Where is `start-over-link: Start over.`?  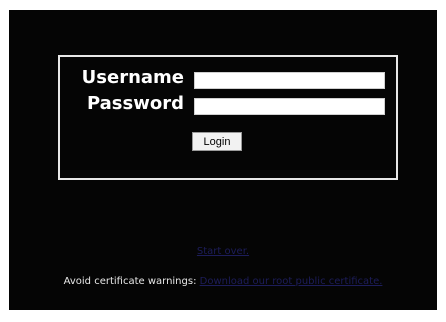 start-over-link: Start over. is located at coordinates (223, 251).